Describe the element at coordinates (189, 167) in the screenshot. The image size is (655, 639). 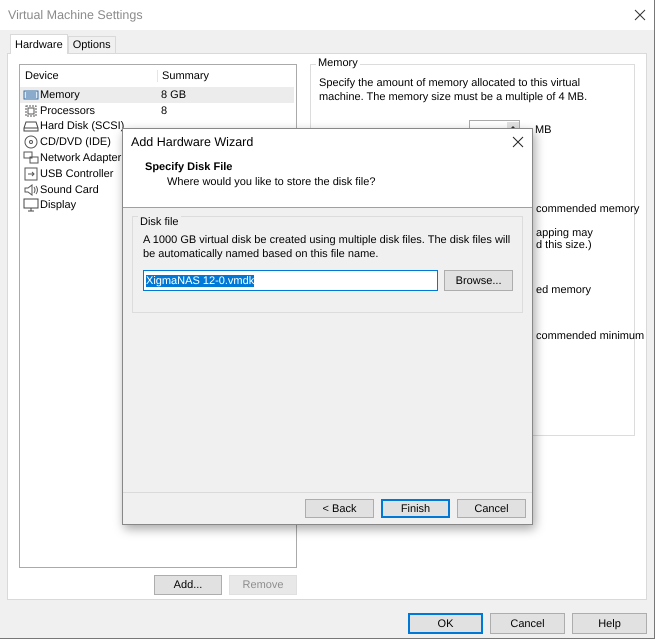
I see `wizard-heading: Specify Disk File` at that location.